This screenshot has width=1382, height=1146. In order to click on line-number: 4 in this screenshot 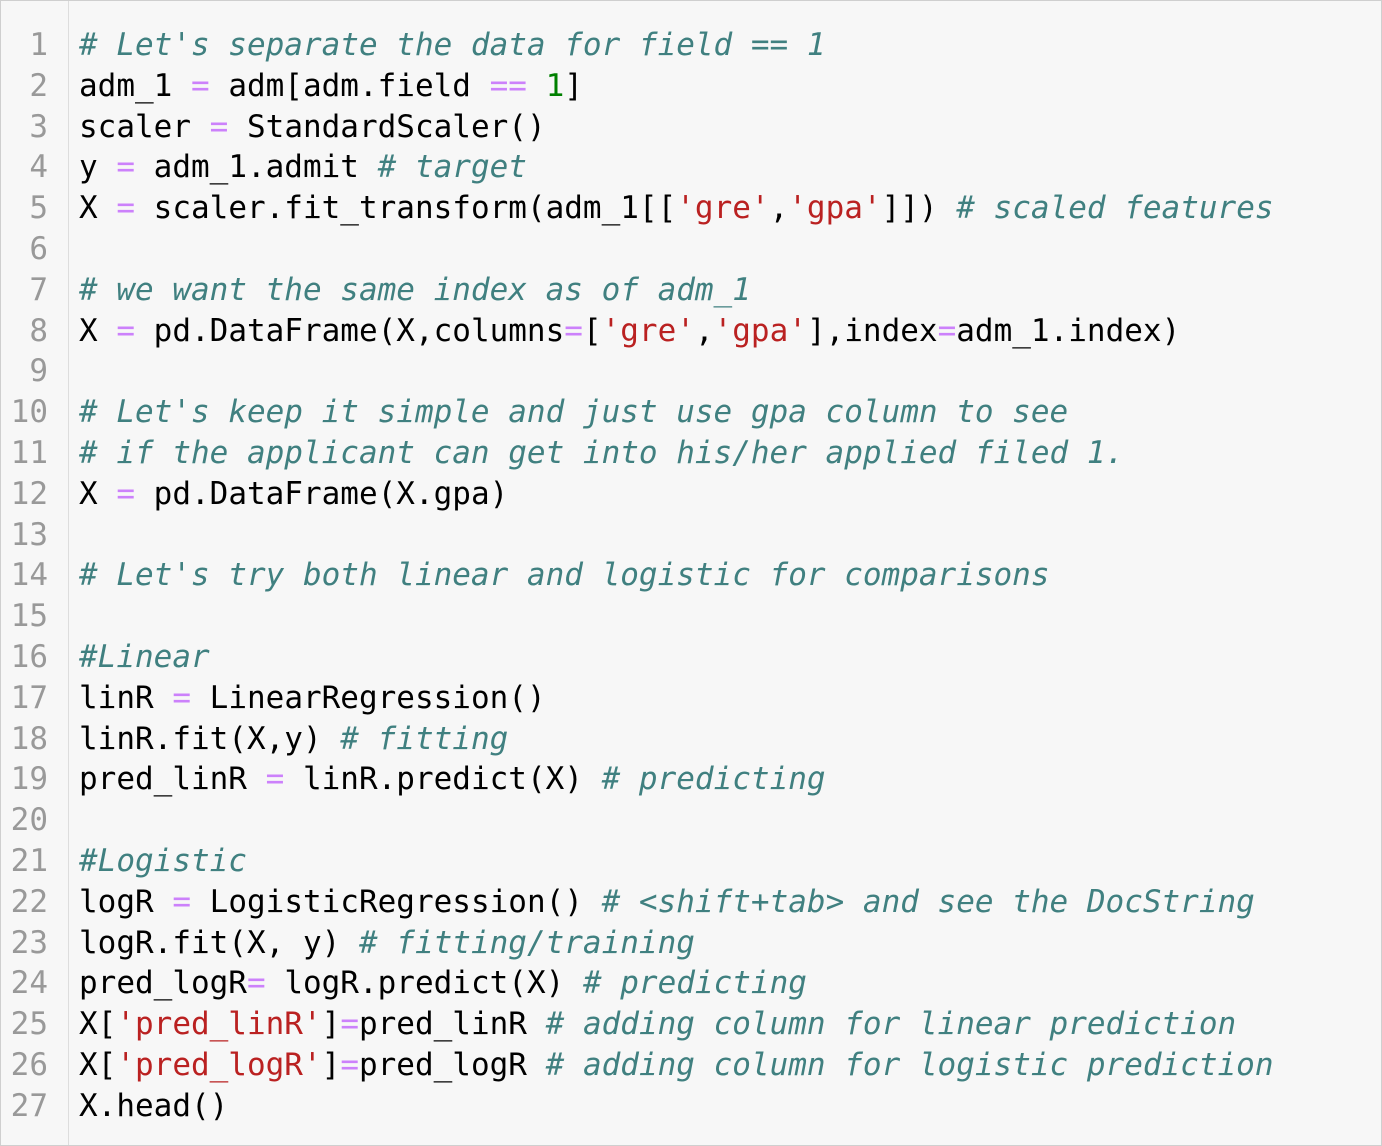, I will do `click(38, 167)`.